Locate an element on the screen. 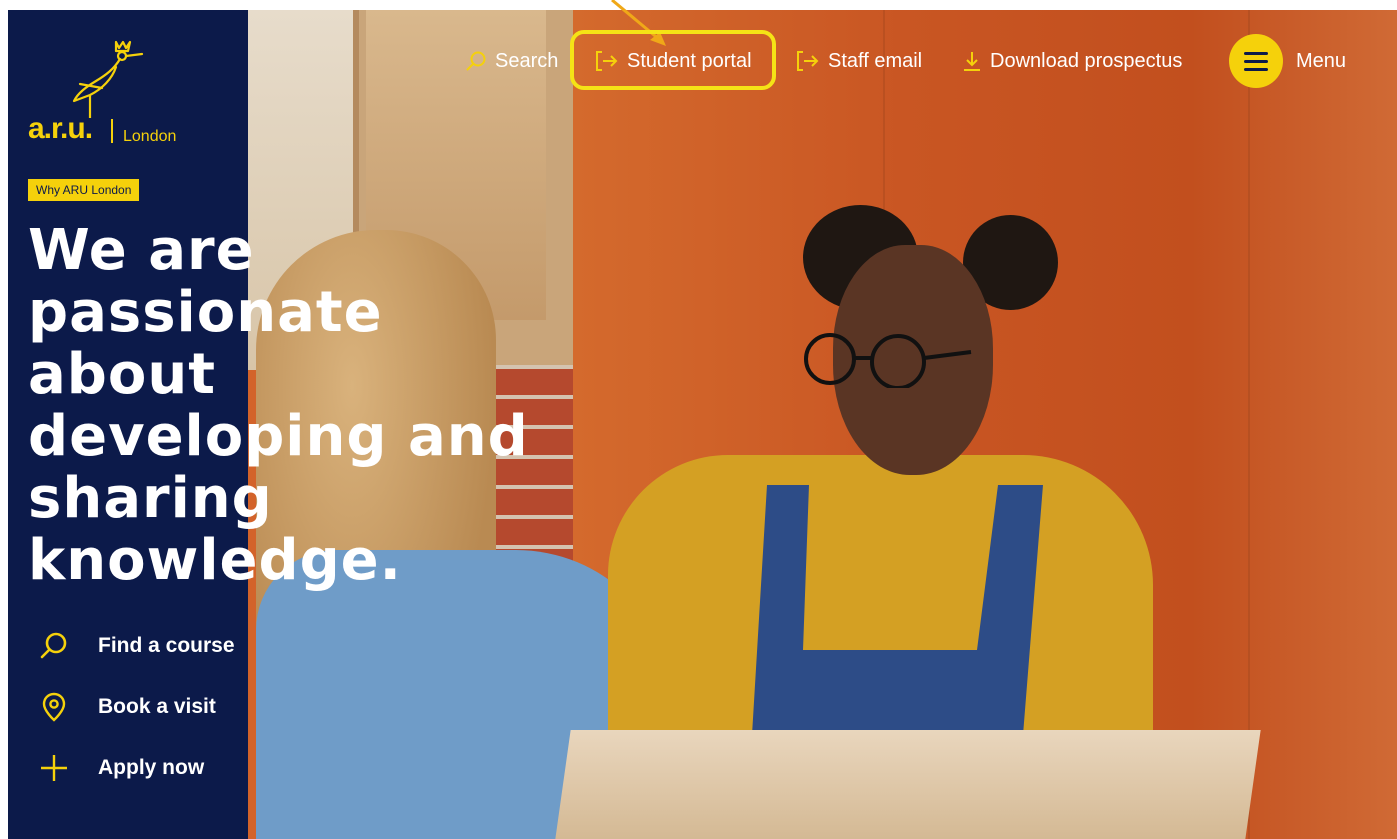 The width and height of the screenshot is (1397, 839). staff-email-link: Staff email is located at coordinates (859, 61).